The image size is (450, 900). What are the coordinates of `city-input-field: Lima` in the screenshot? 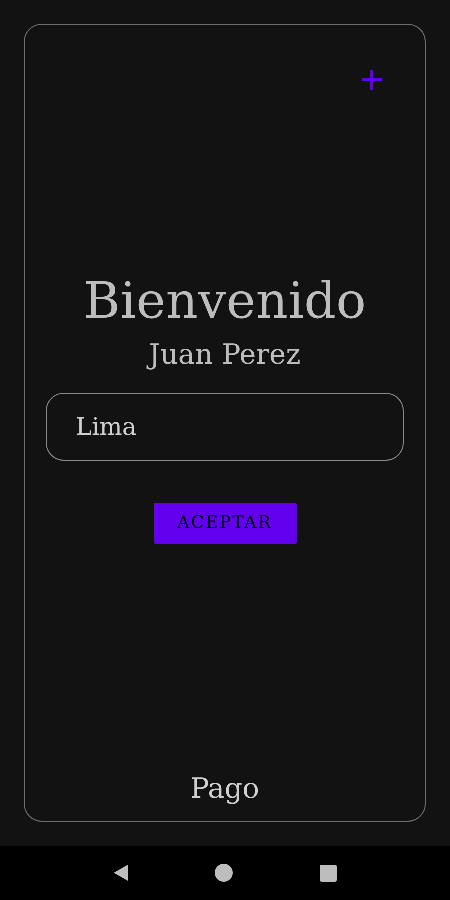 It's located at (225, 427).